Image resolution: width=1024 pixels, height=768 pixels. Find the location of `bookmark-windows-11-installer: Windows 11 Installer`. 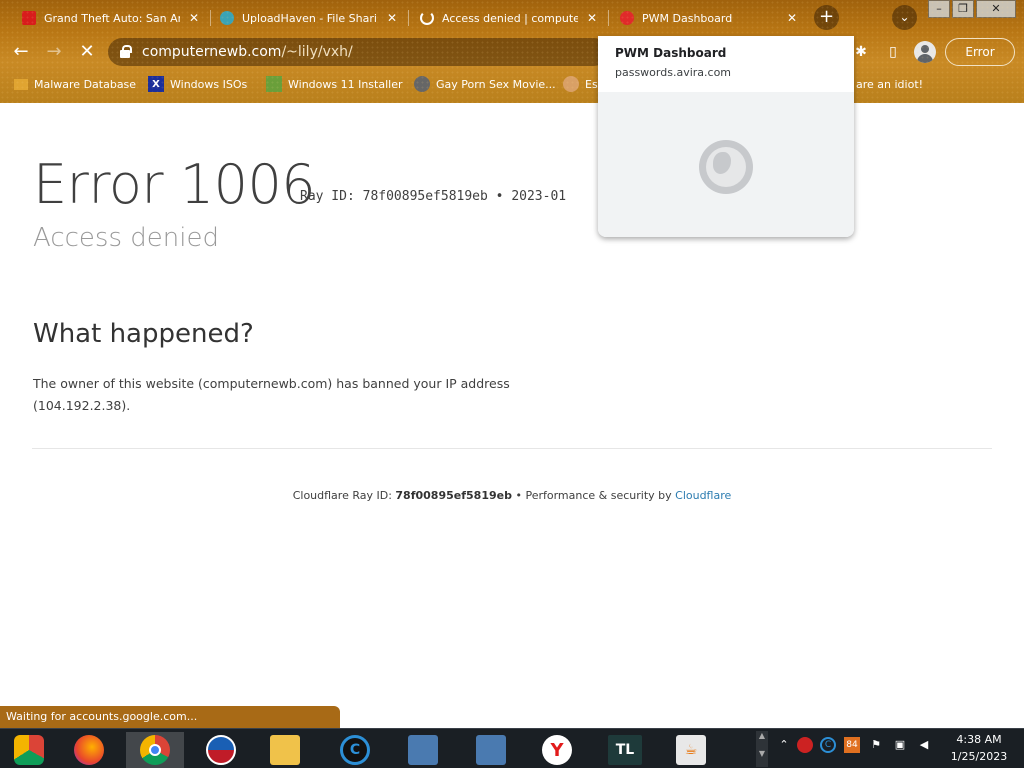

bookmark-windows-11-installer: Windows 11 Installer is located at coordinates (334, 84).